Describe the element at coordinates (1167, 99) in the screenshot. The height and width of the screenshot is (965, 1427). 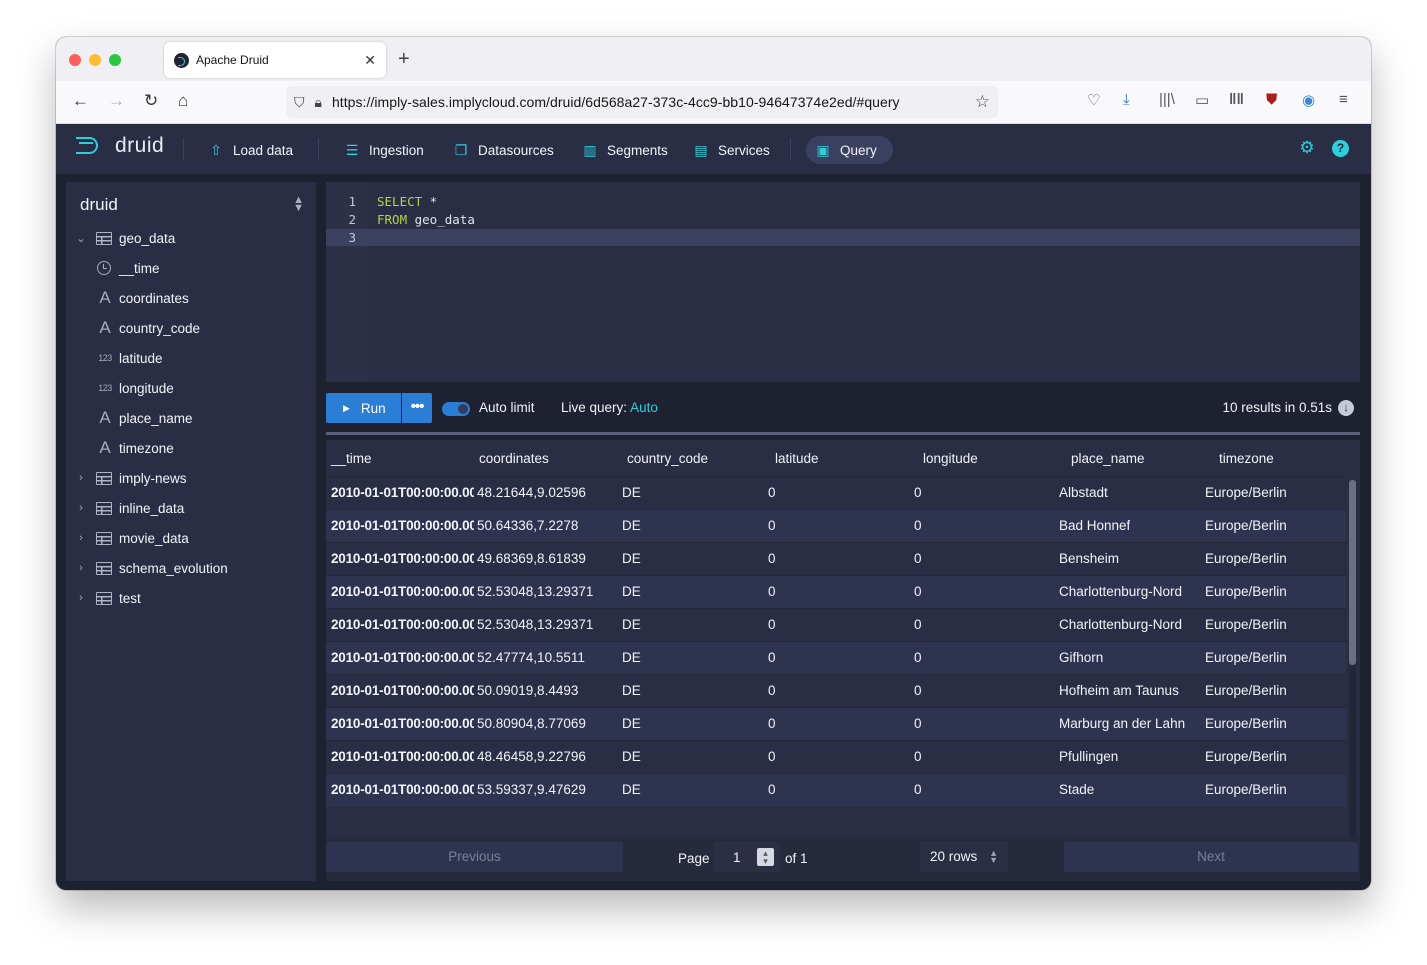
I see `library-icon: |||\` at that location.